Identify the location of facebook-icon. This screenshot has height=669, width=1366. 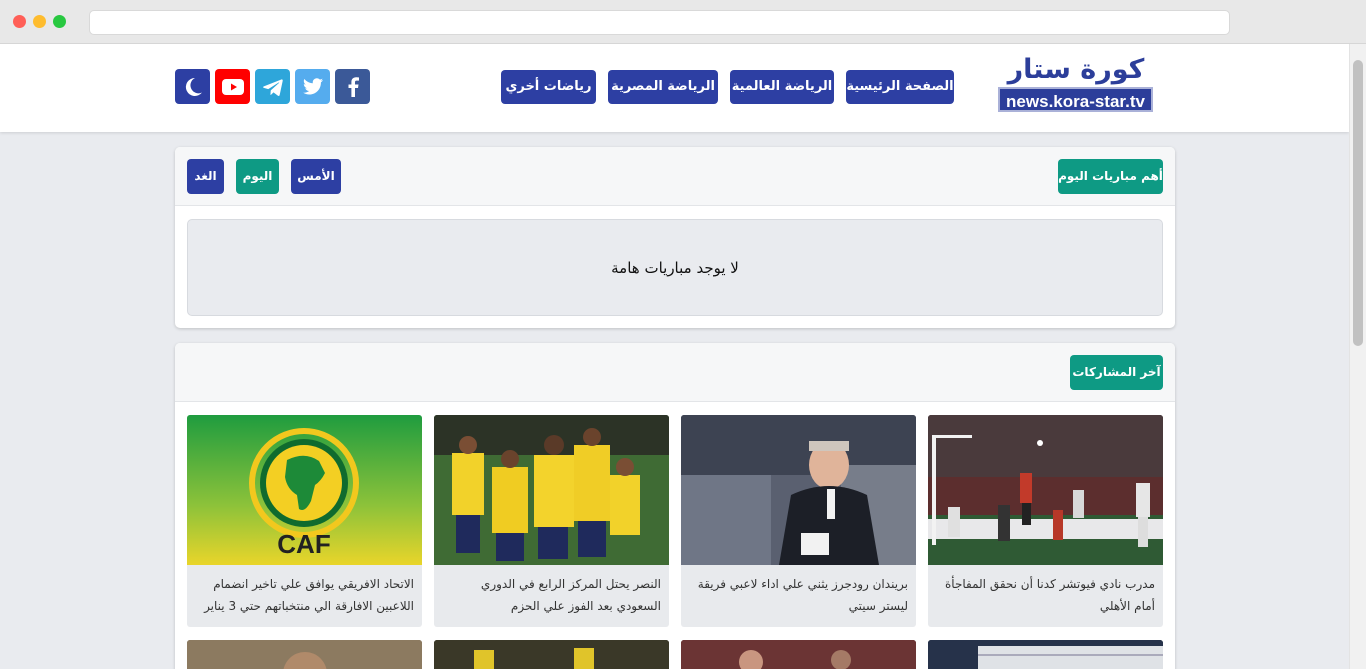
(352, 86).